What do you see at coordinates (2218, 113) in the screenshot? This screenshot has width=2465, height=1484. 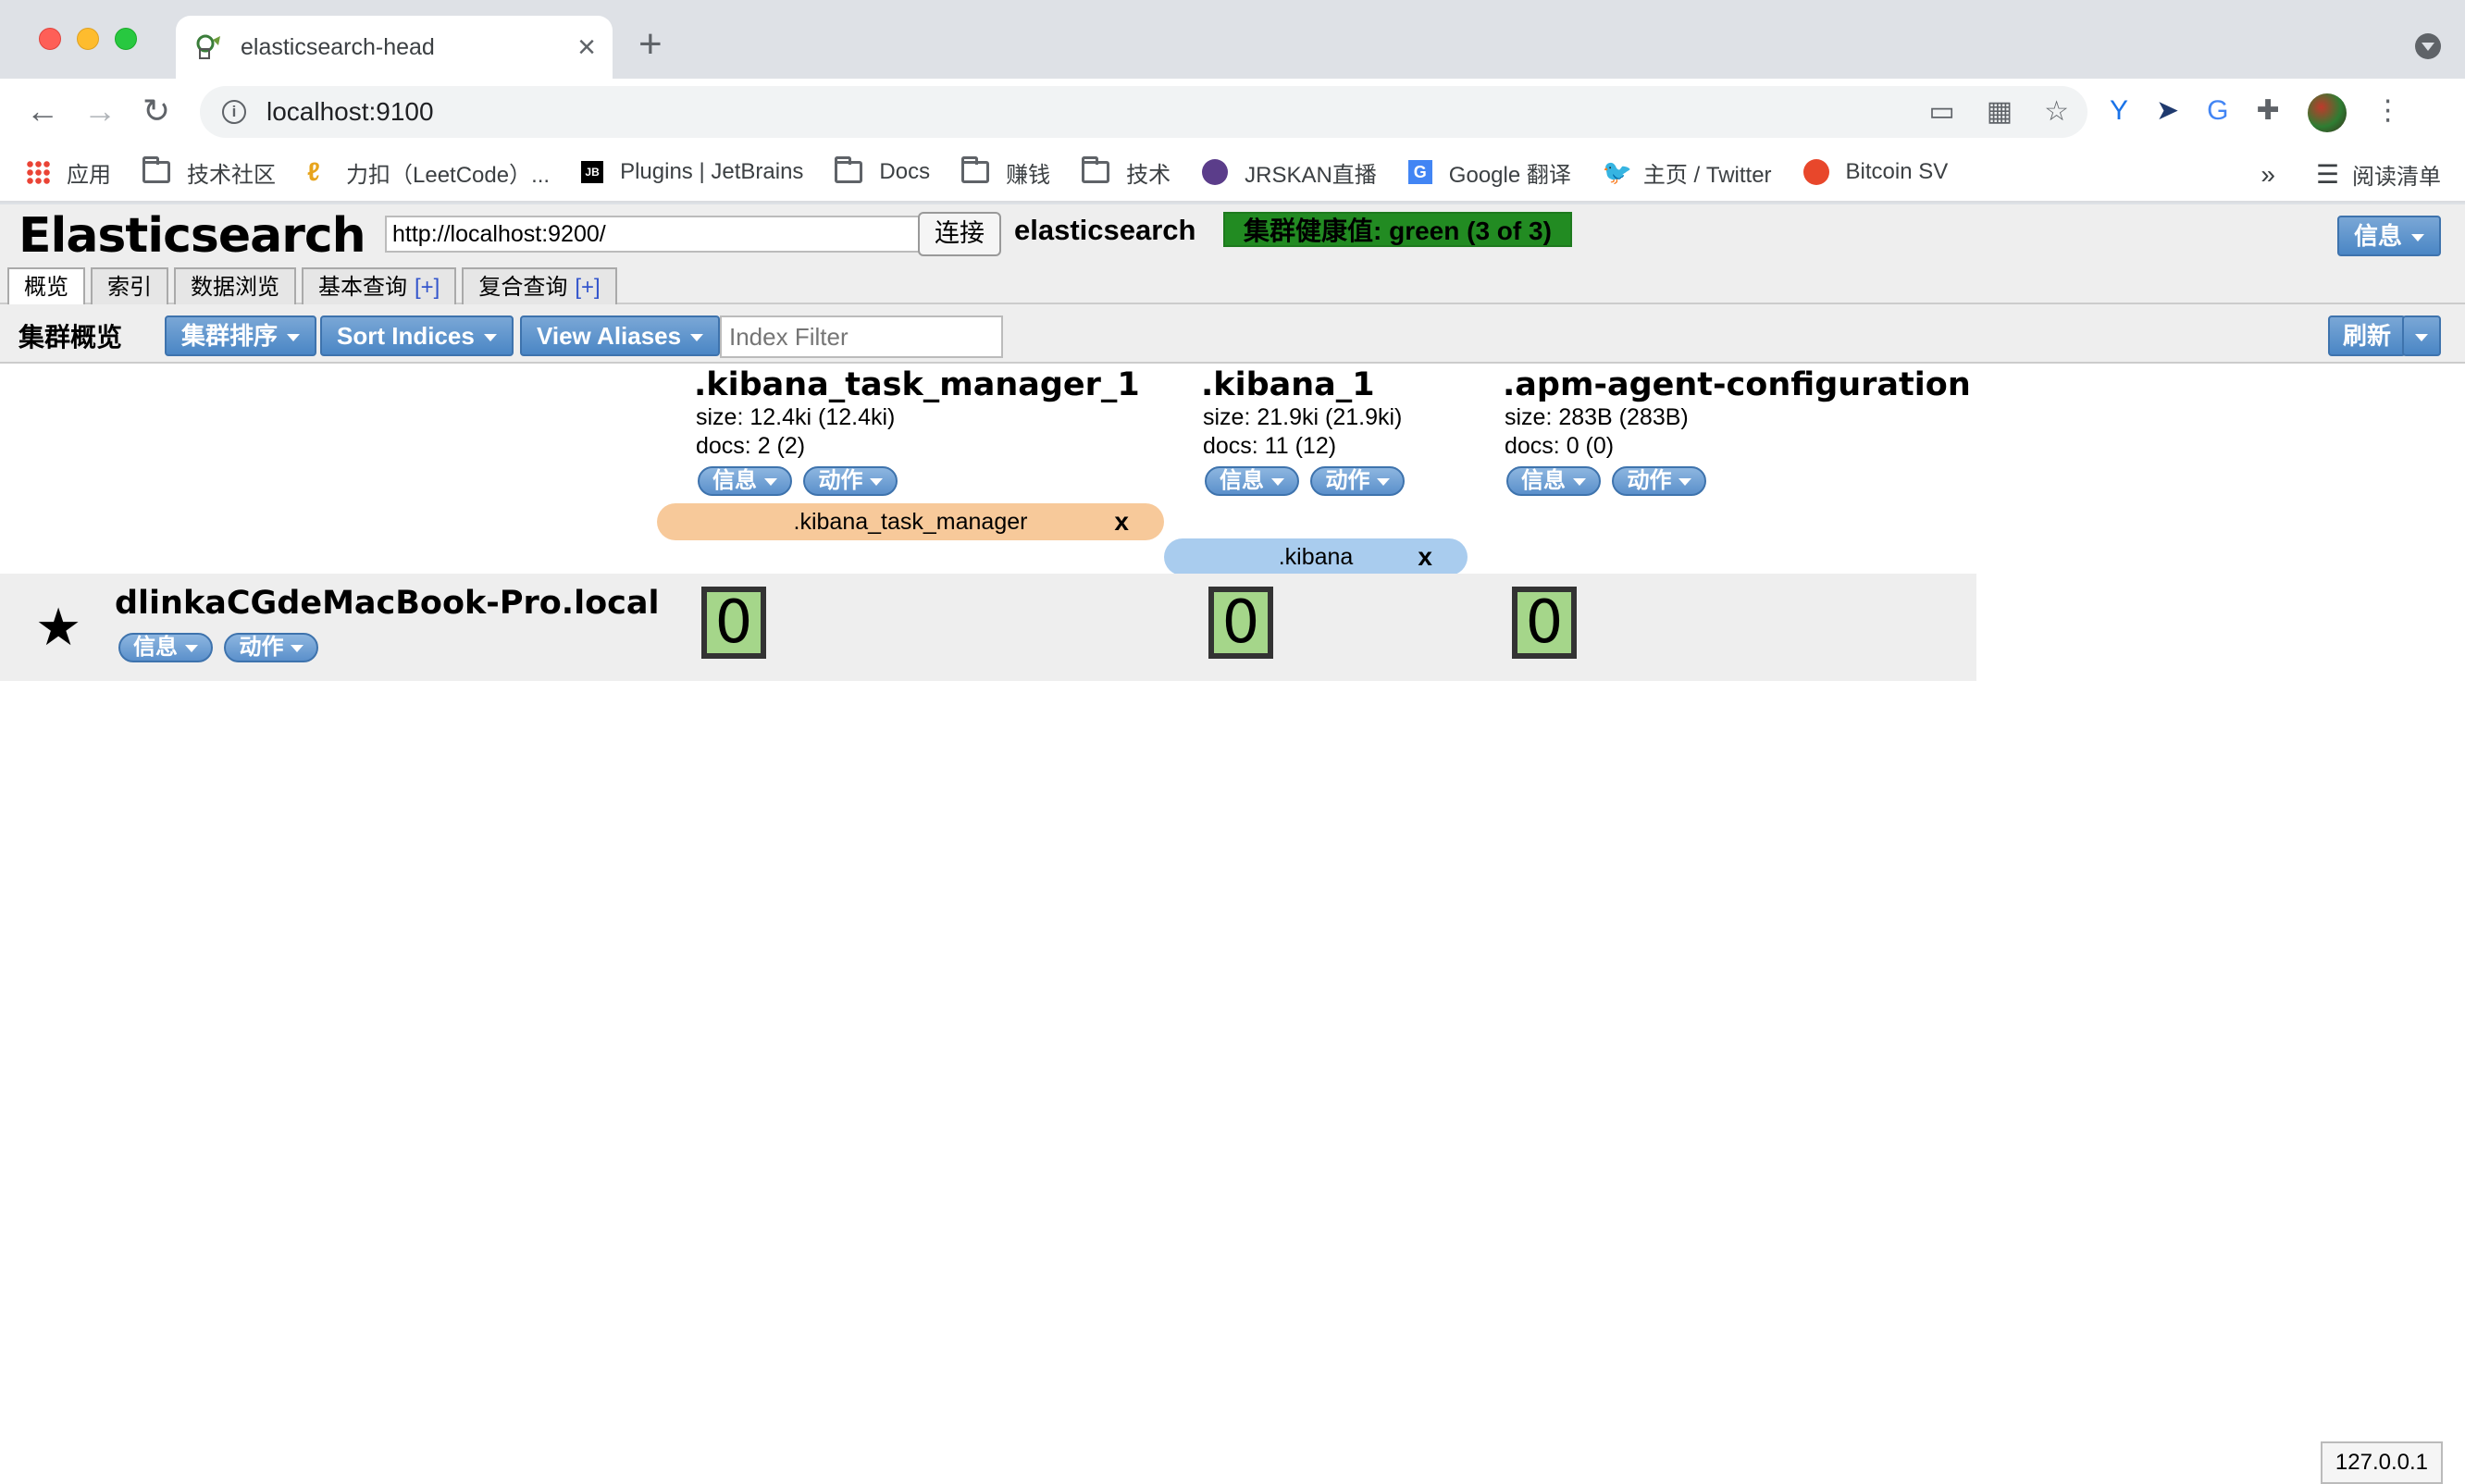 I see `extension-translate-icon: G` at bounding box center [2218, 113].